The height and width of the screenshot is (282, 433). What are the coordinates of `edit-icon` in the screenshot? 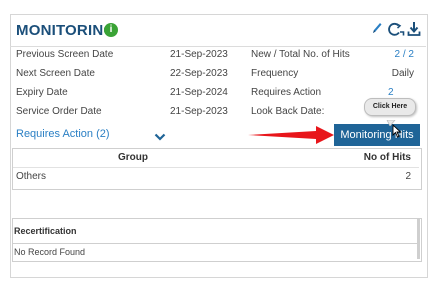 It's located at (377, 28).